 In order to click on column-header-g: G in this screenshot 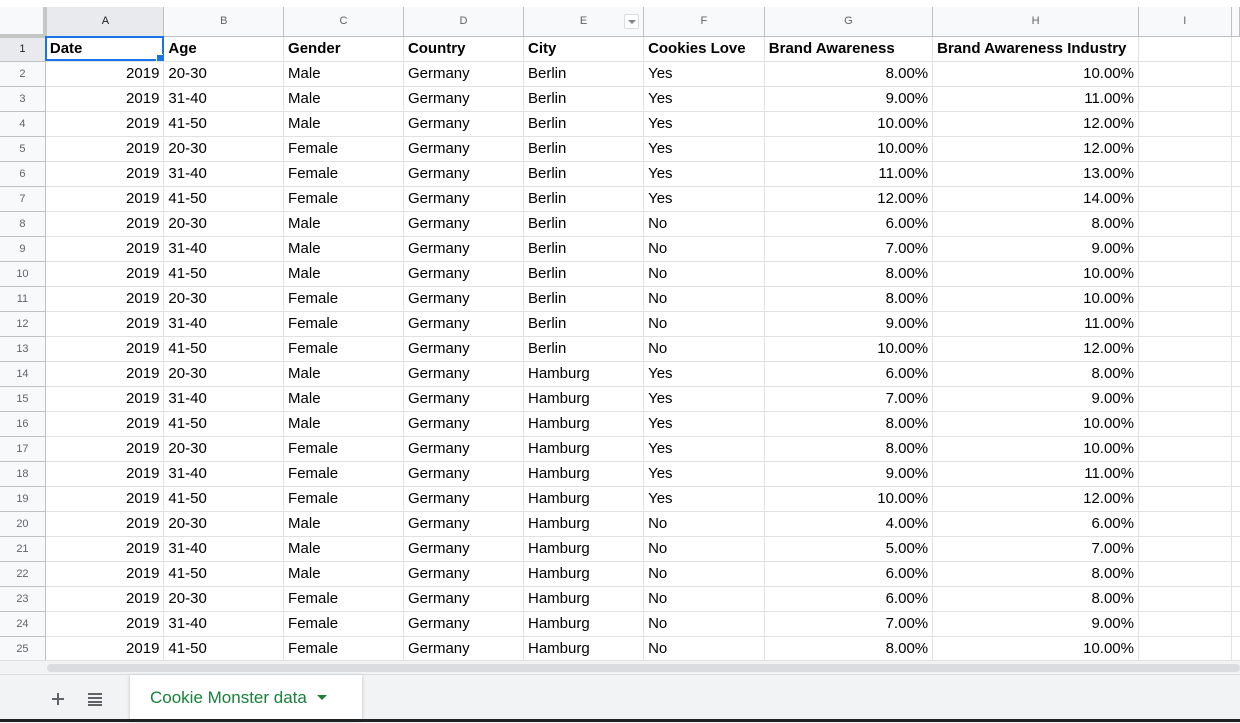, I will do `click(849, 22)`.